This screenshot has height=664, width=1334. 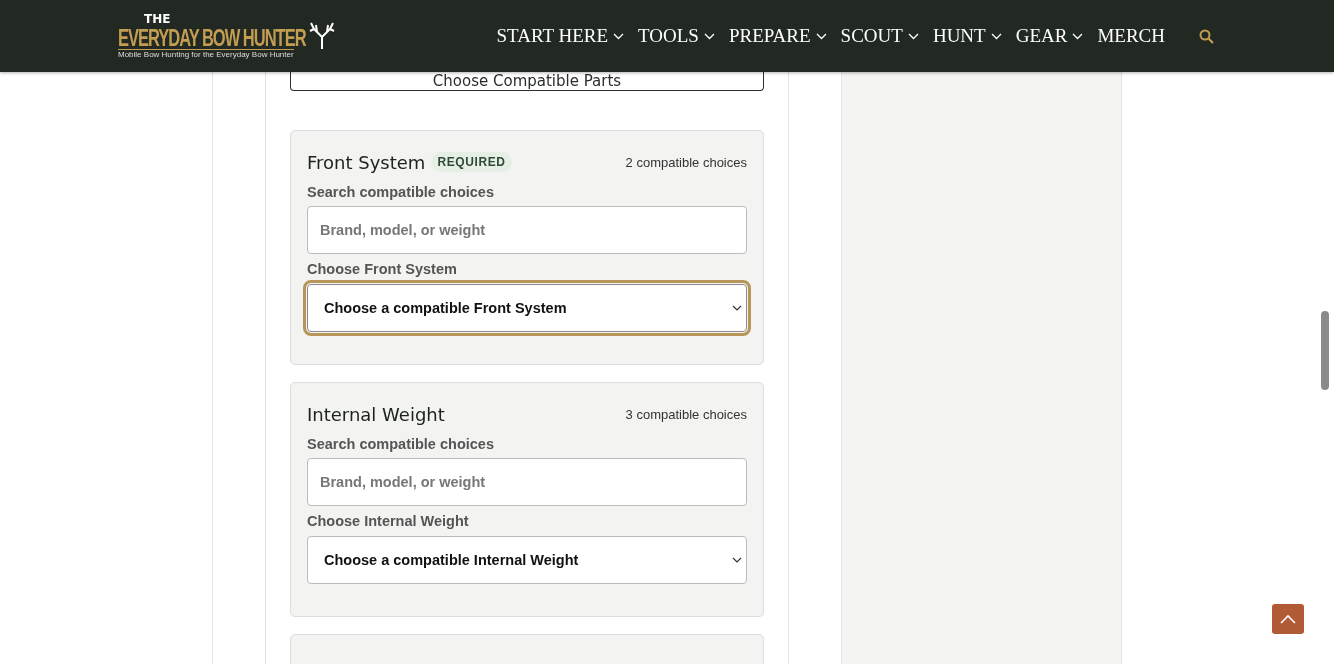 What do you see at coordinates (1325, 350) in the screenshot?
I see `scrollbar-thumb` at bounding box center [1325, 350].